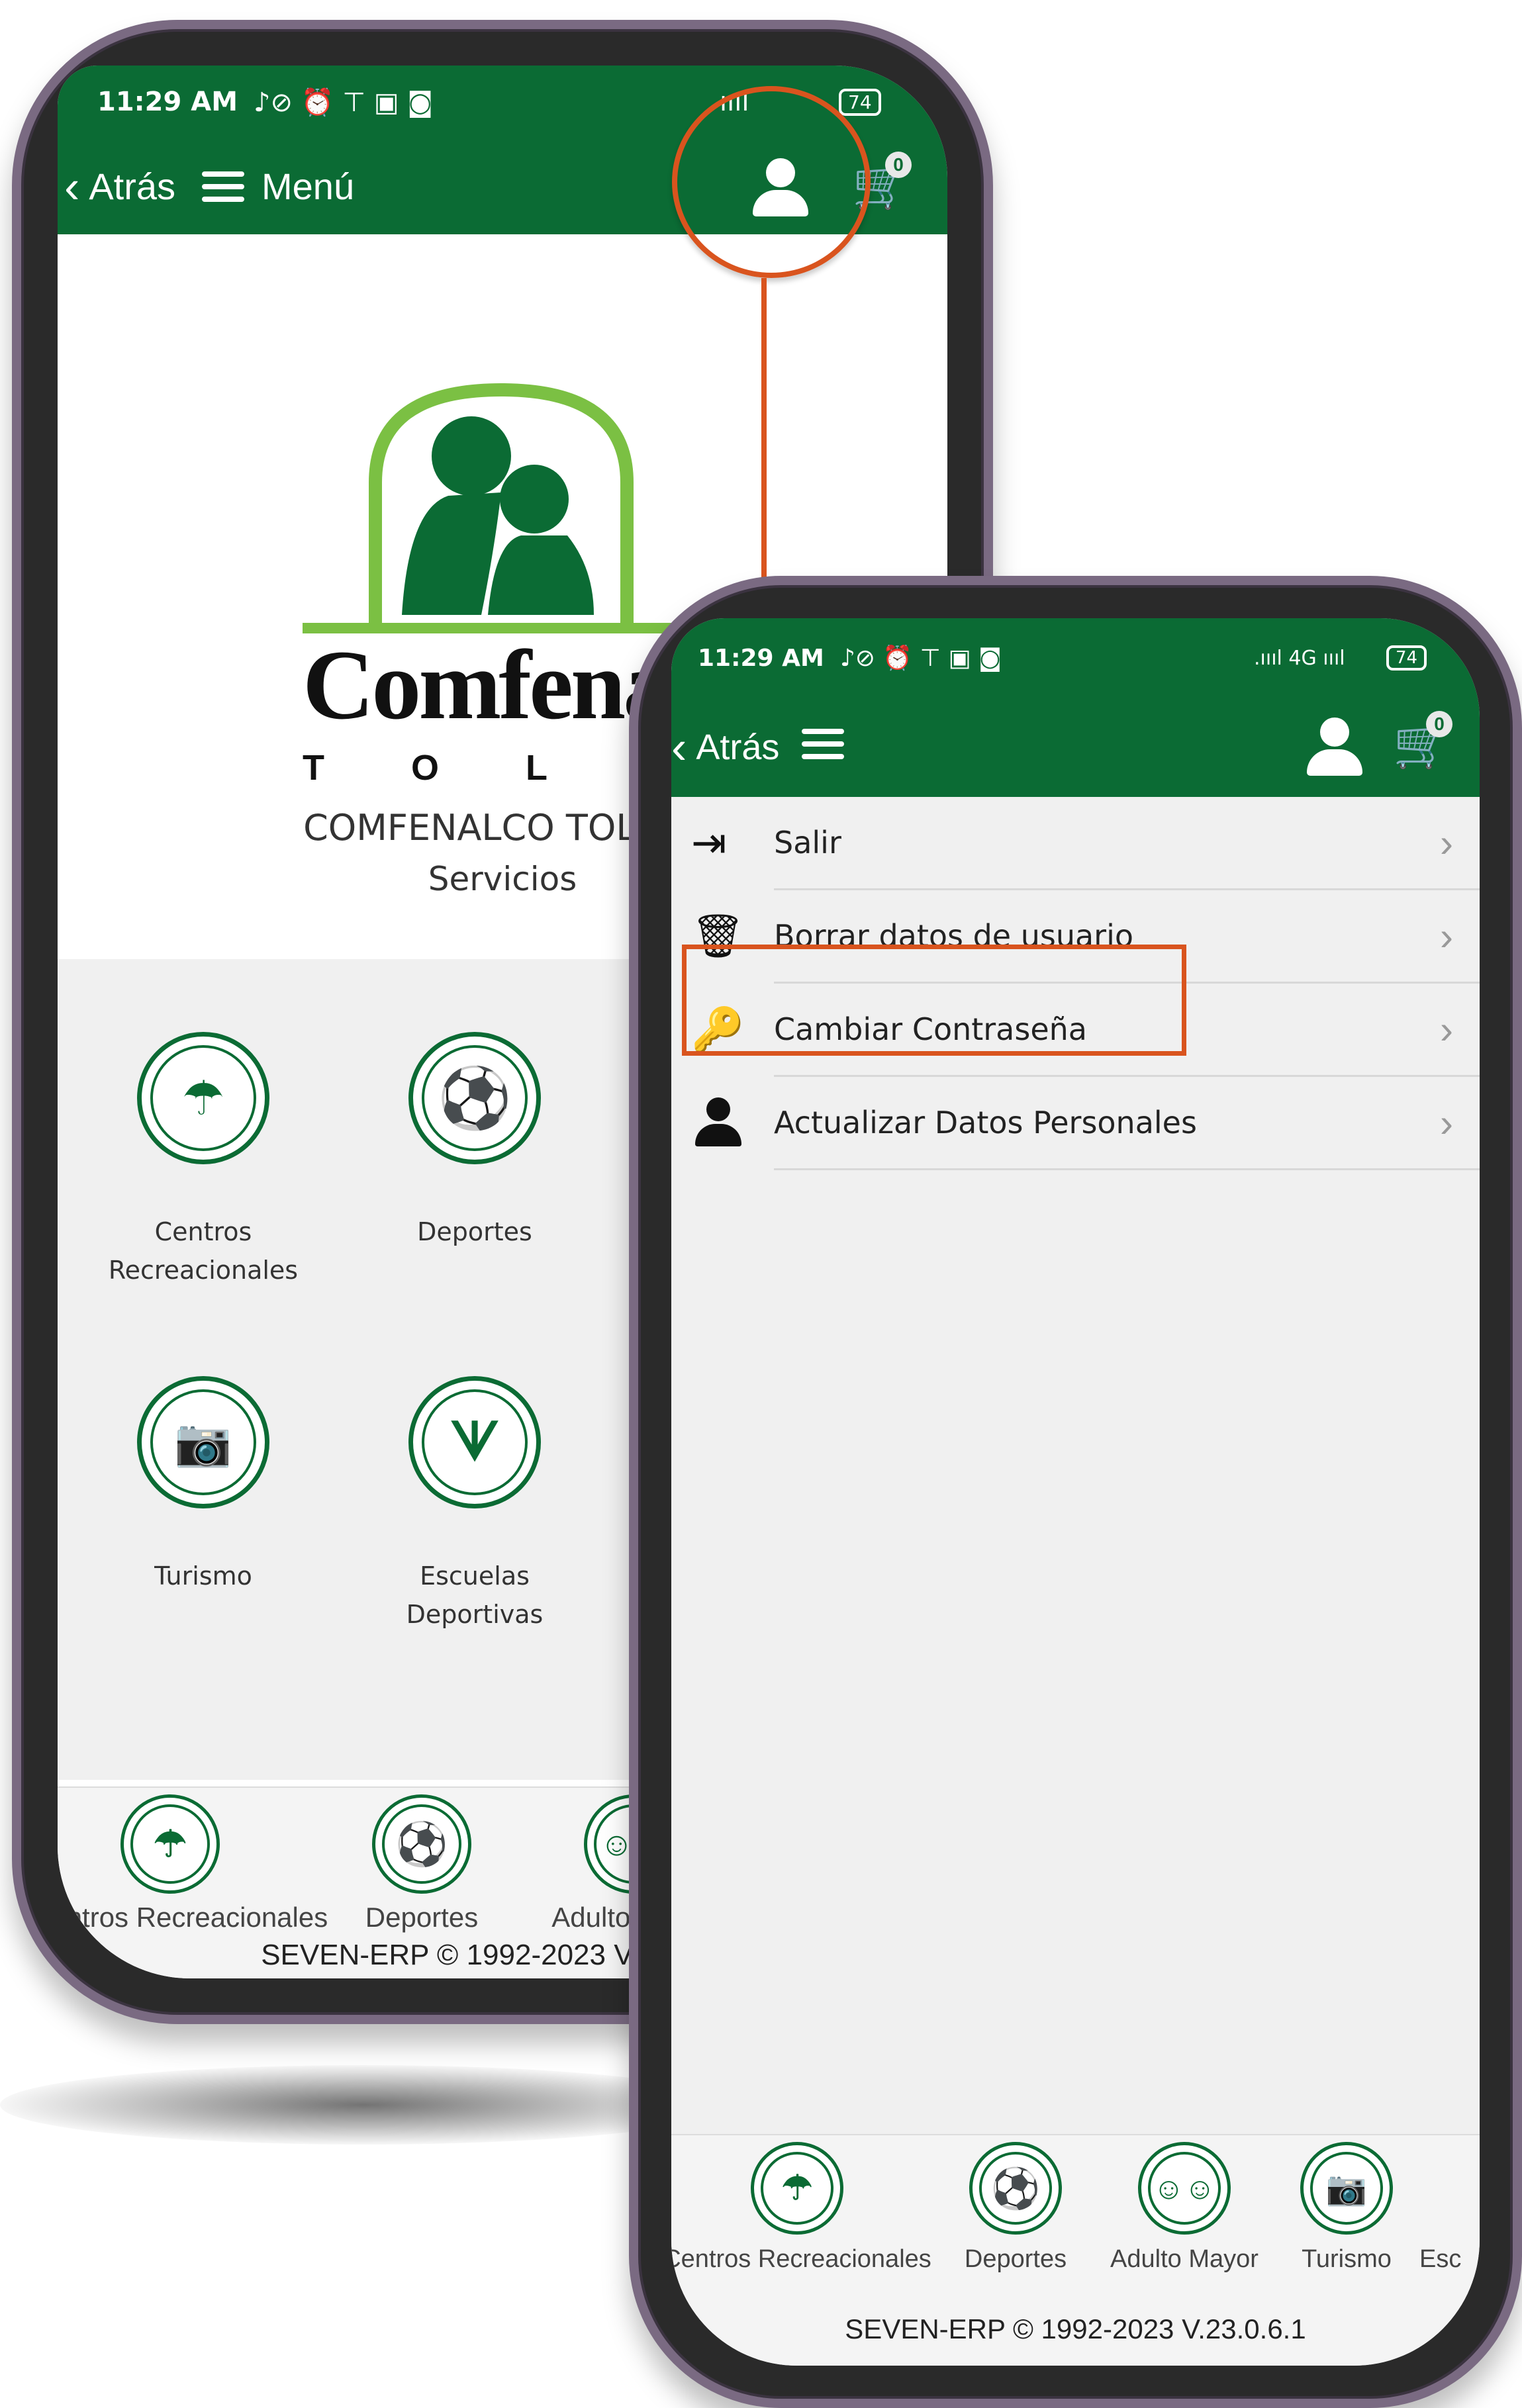 This screenshot has width=1522, height=2408. I want to click on elderly-couple-icon: ☺☺, so click(1184, 2188).